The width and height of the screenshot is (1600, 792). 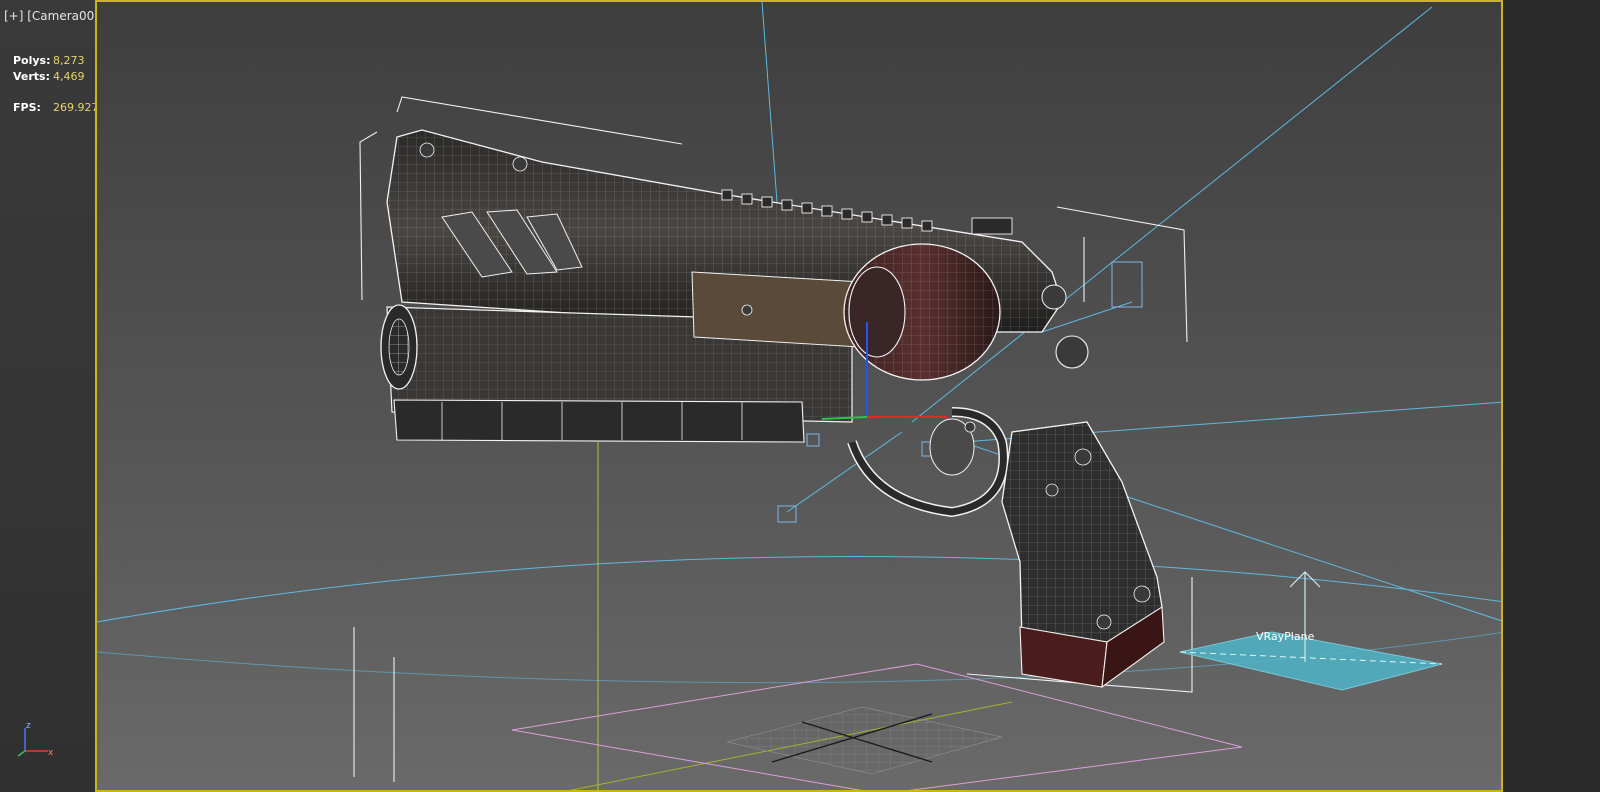 I want to click on verts-value: 4,469, so click(x=69, y=76).